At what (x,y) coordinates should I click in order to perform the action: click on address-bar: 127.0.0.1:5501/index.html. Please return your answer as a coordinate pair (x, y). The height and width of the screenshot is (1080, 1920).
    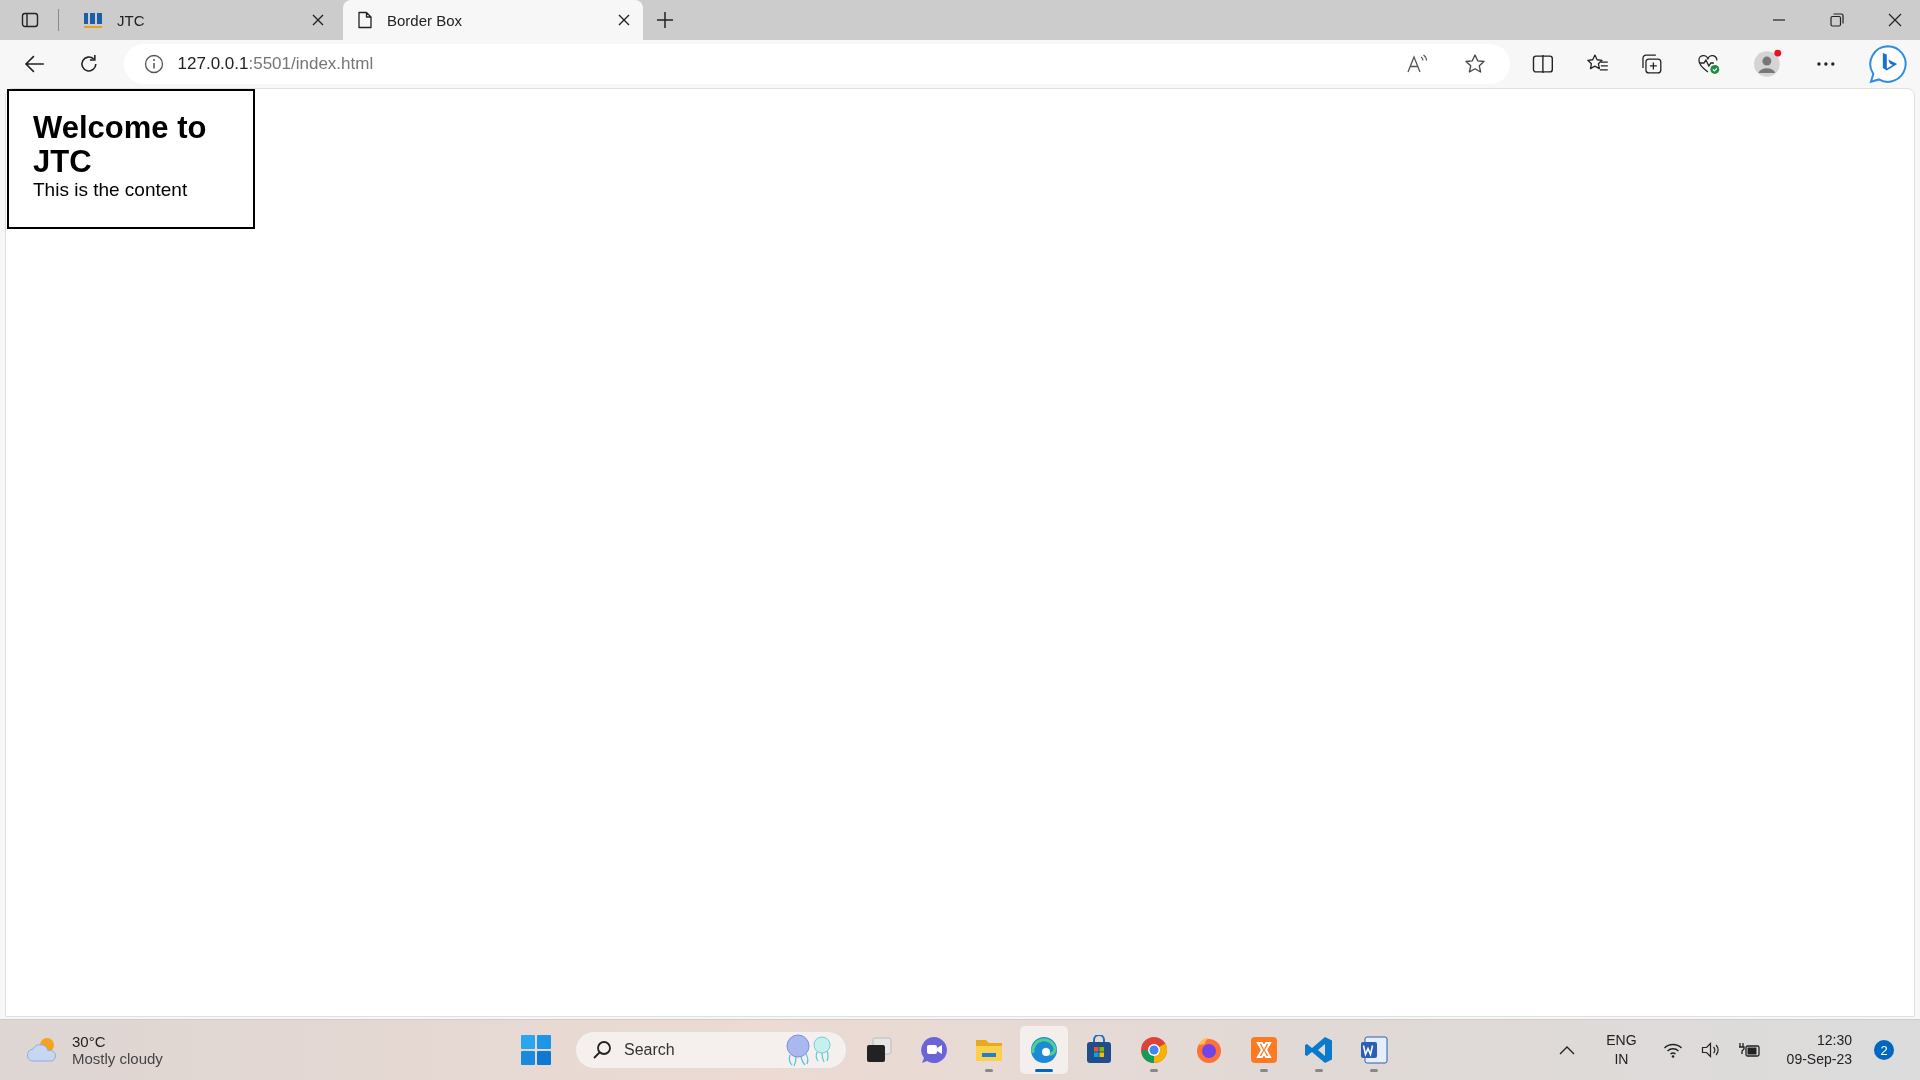
    Looking at the image, I should click on (816, 64).